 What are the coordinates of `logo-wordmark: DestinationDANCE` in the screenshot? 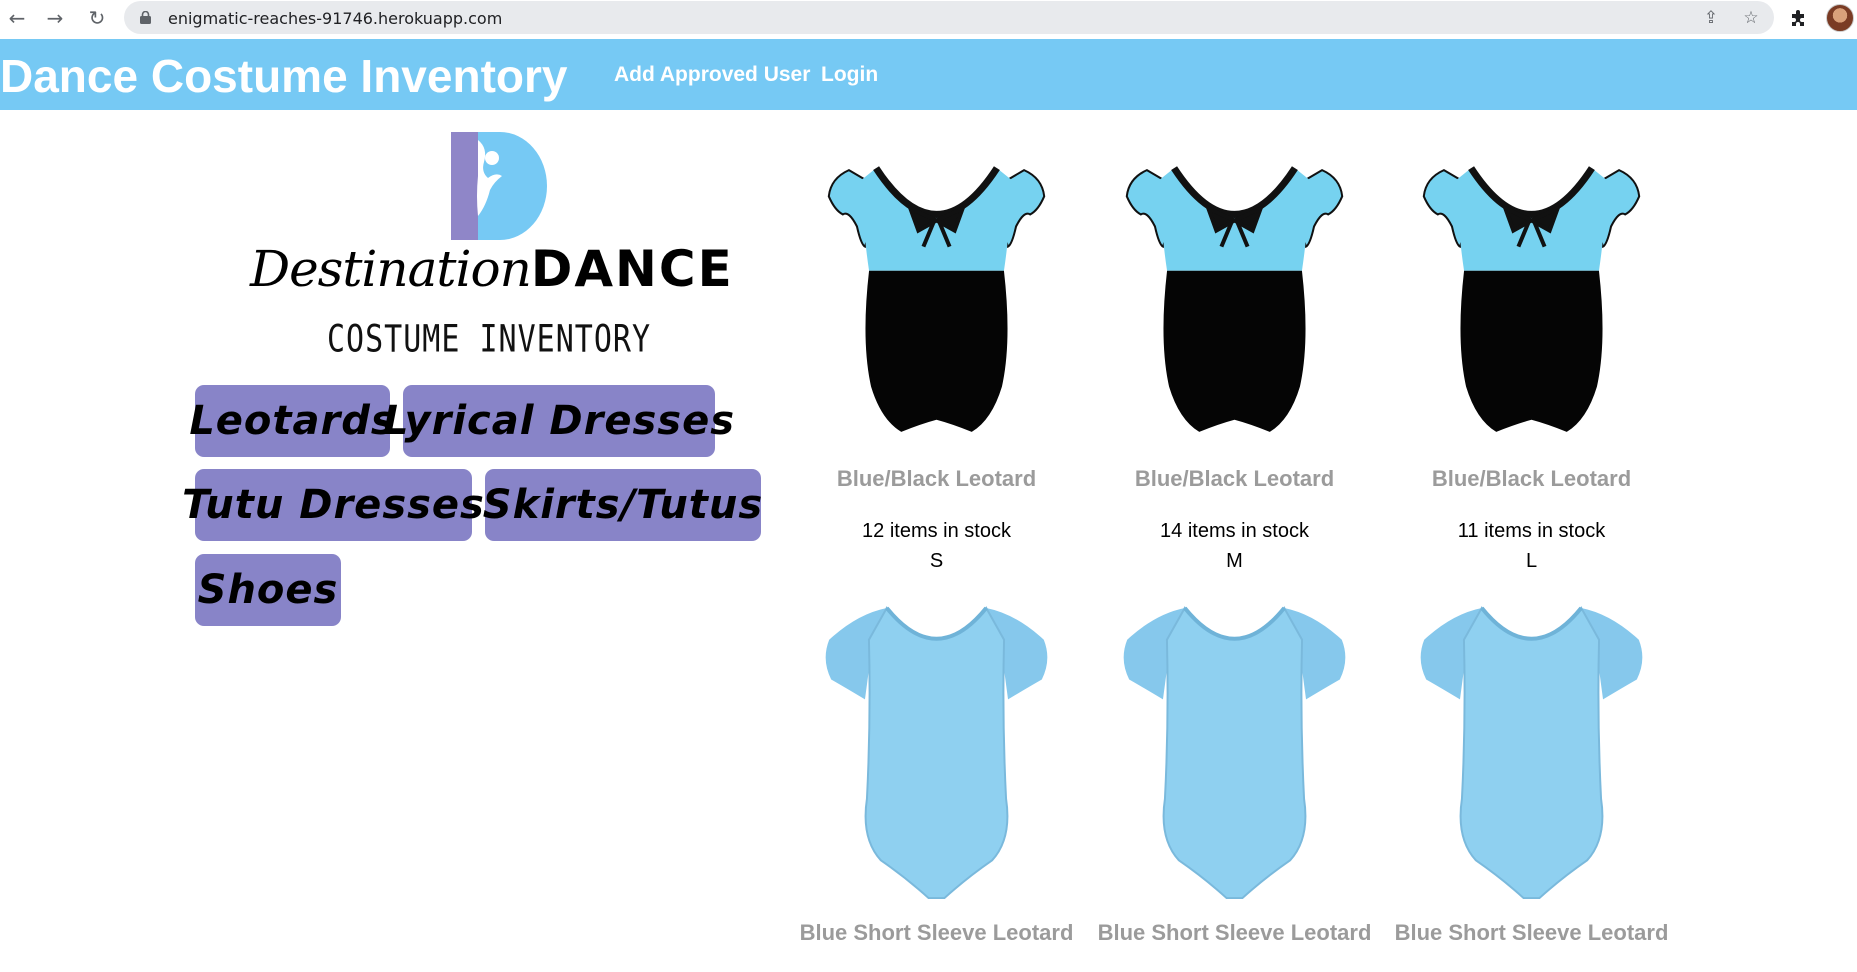 It's located at (492, 269).